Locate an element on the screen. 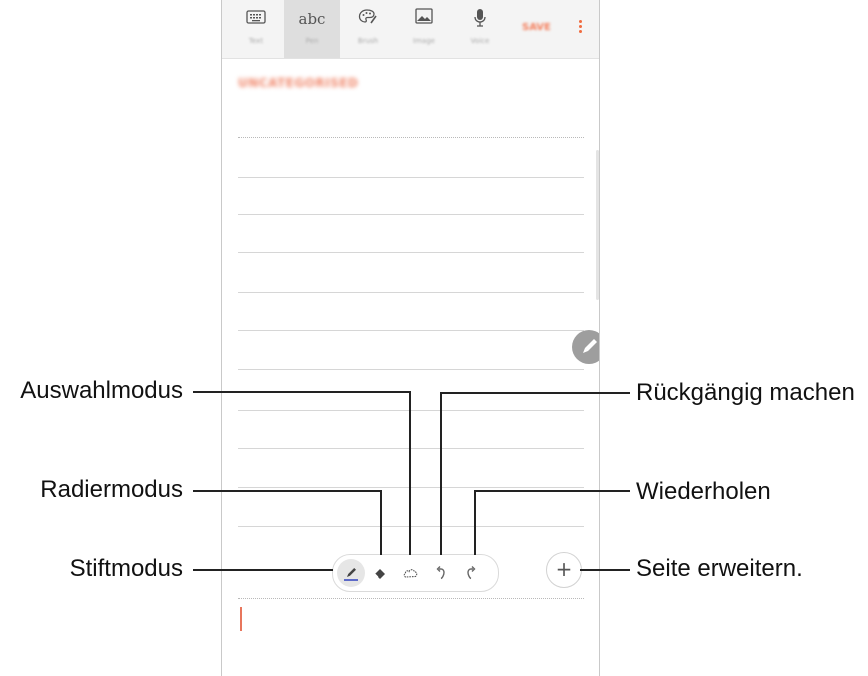 This screenshot has width=868, height=676. leader-radiermodus is located at coordinates (287, 522).